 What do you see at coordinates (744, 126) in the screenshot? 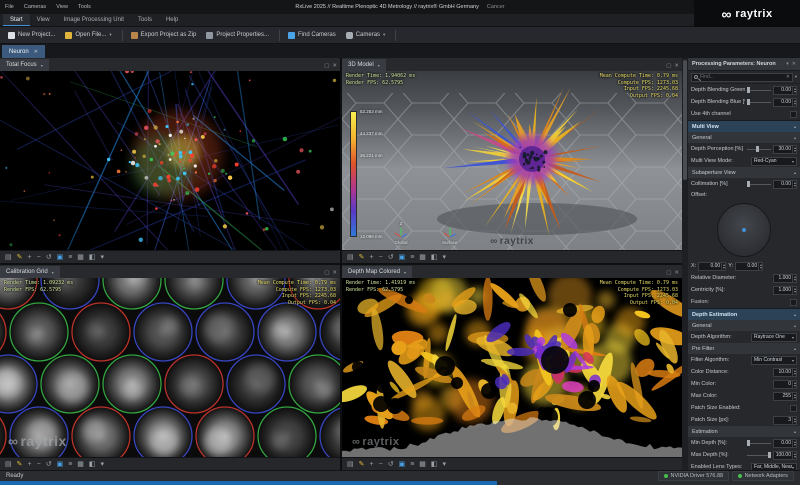
I see `section-multi-view: Multi View ▴` at bounding box center [744, 126].